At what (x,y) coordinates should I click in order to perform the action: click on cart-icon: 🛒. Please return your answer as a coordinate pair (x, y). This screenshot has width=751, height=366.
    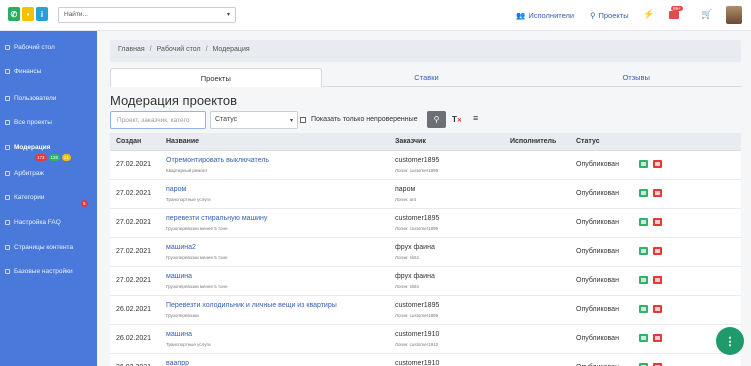
    Looking at the image, I should click on (706, 14).